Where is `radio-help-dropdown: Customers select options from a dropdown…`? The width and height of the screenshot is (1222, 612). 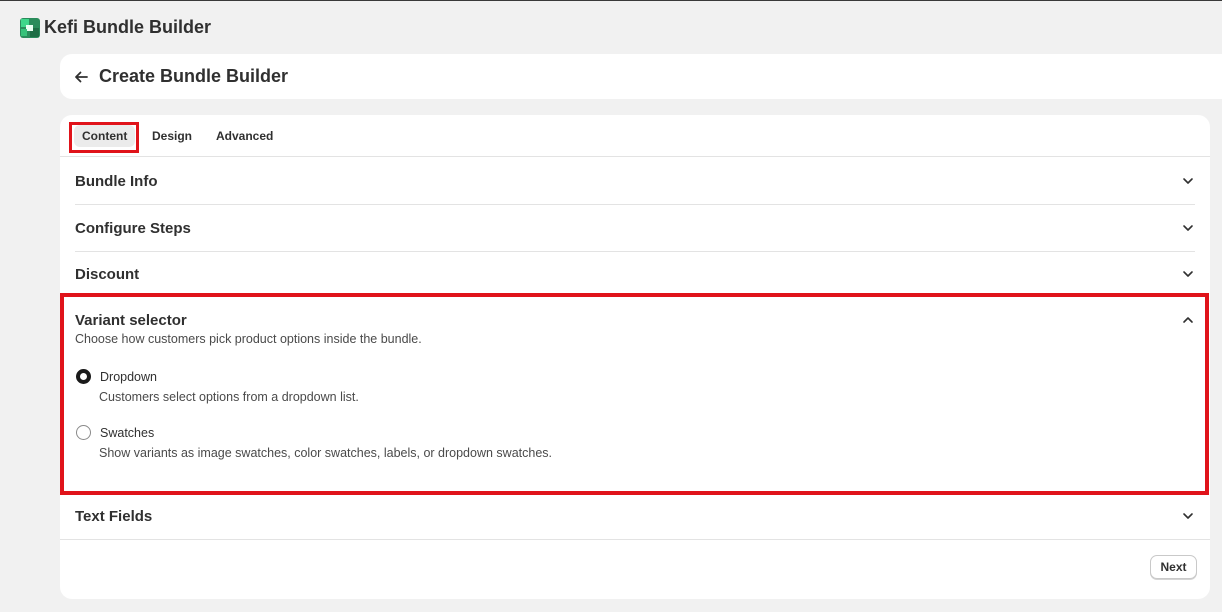 radio-help-dropdown: Customers select options from a dropdown… is located at coordinates (229, 397).